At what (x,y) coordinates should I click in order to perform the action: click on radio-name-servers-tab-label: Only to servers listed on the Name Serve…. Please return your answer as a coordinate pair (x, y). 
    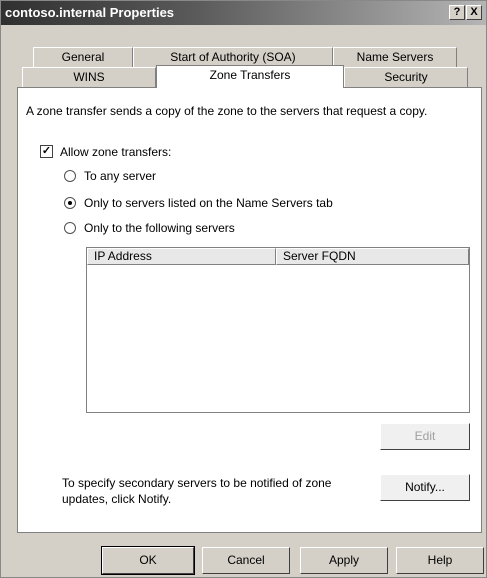
    Looking at the image, I should click on (208, 203).